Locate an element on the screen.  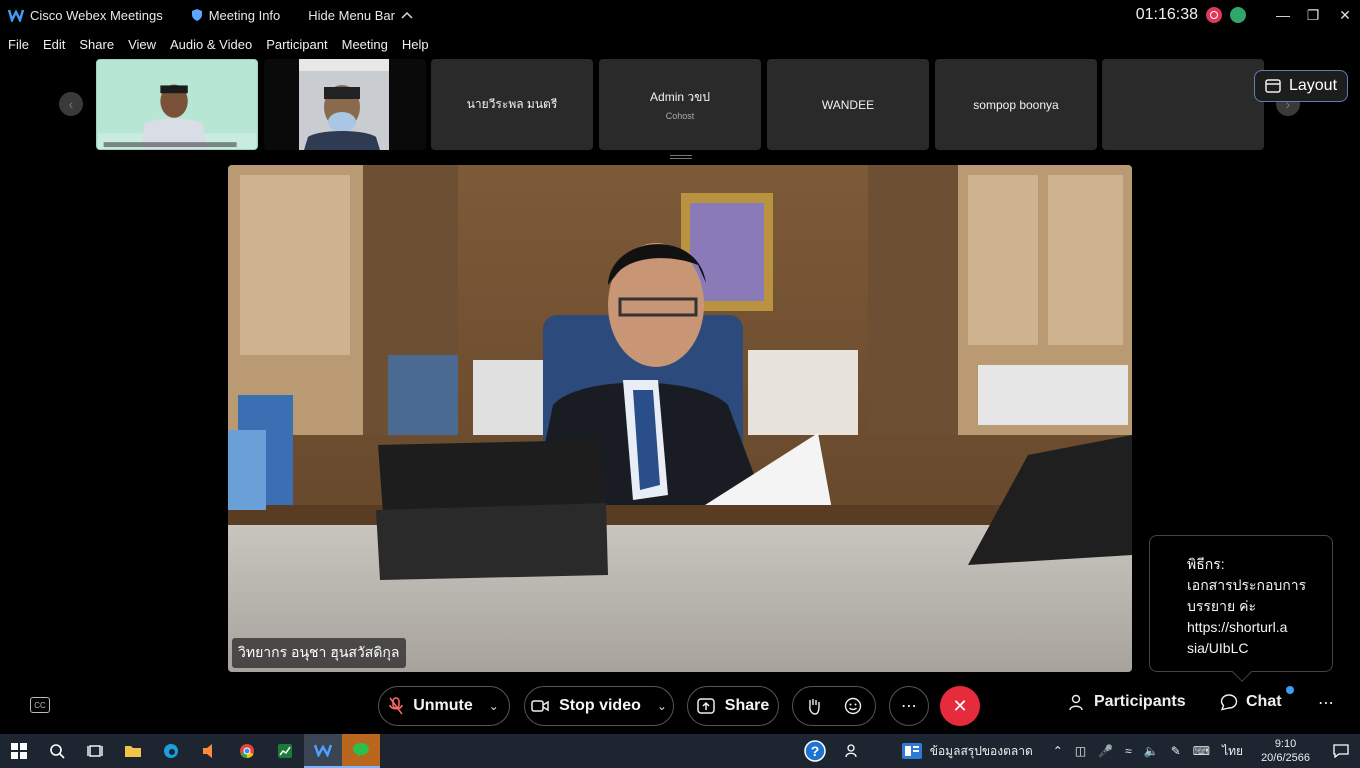
menu-share: Share is located at coordinates (96, 44).